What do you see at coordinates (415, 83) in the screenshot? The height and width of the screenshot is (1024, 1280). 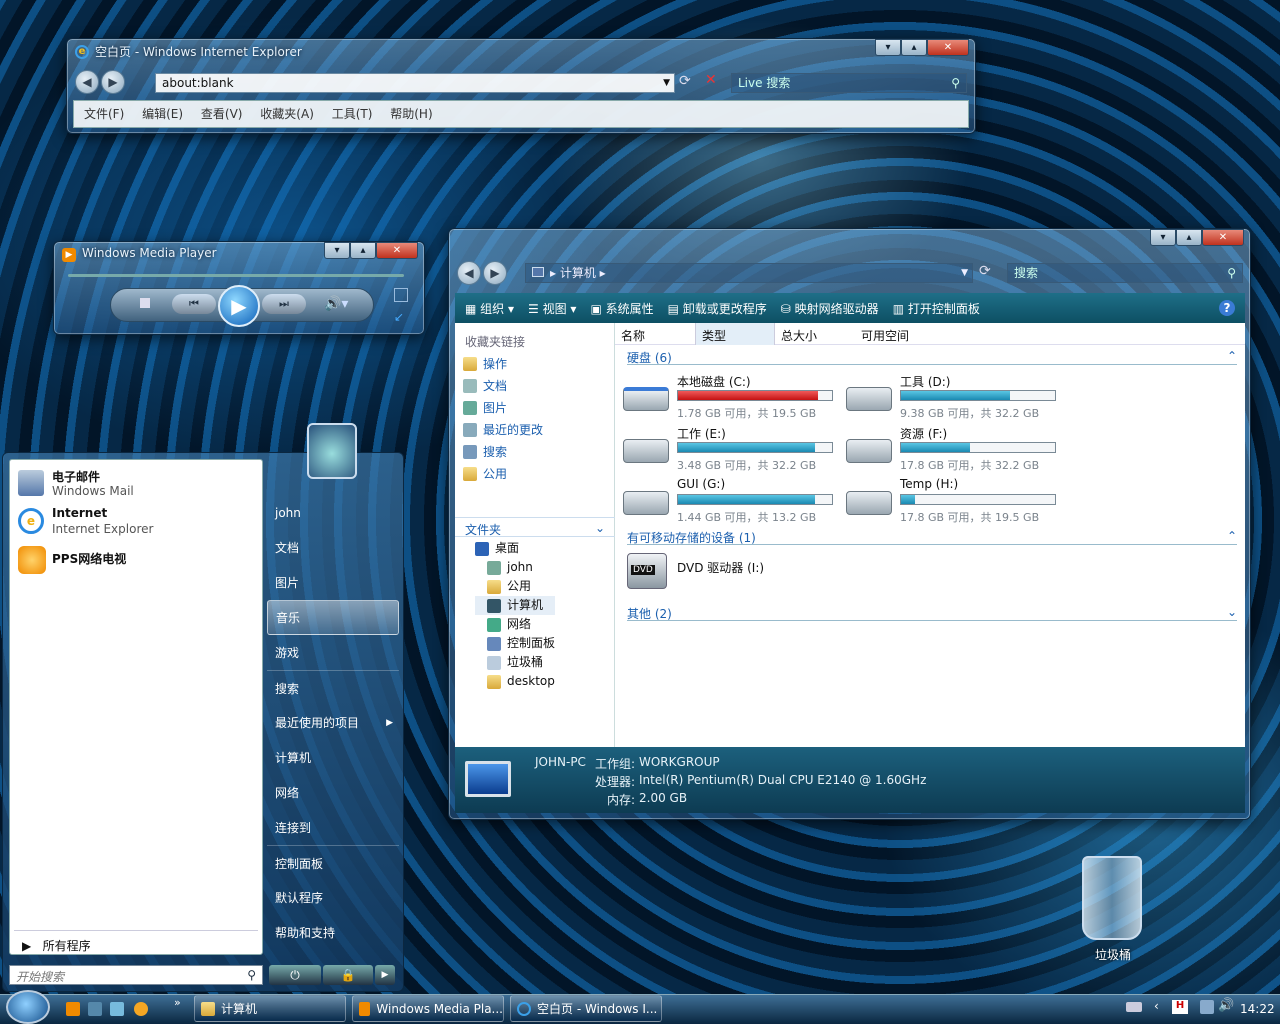 I see `address-bar: about:blank ▼` at bounding box center [415, 83].